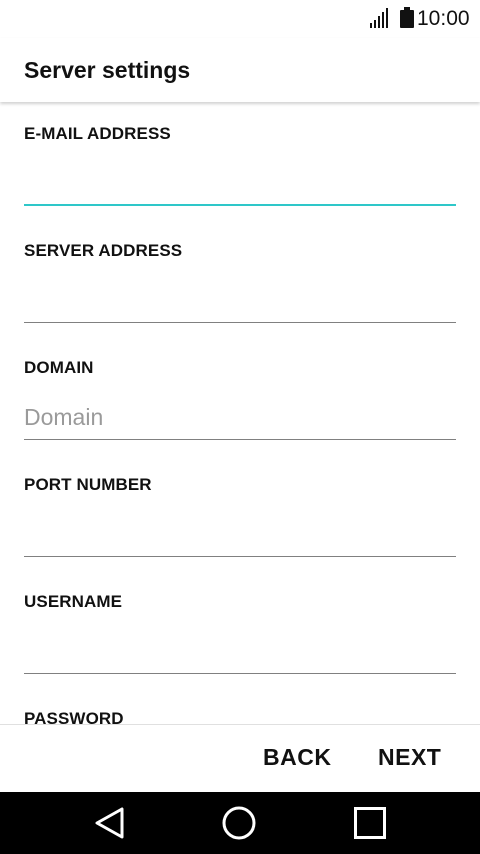 This screenshot has height=854, width=480. I want to click on username-field-group: USERNAME, so click(240, 628).